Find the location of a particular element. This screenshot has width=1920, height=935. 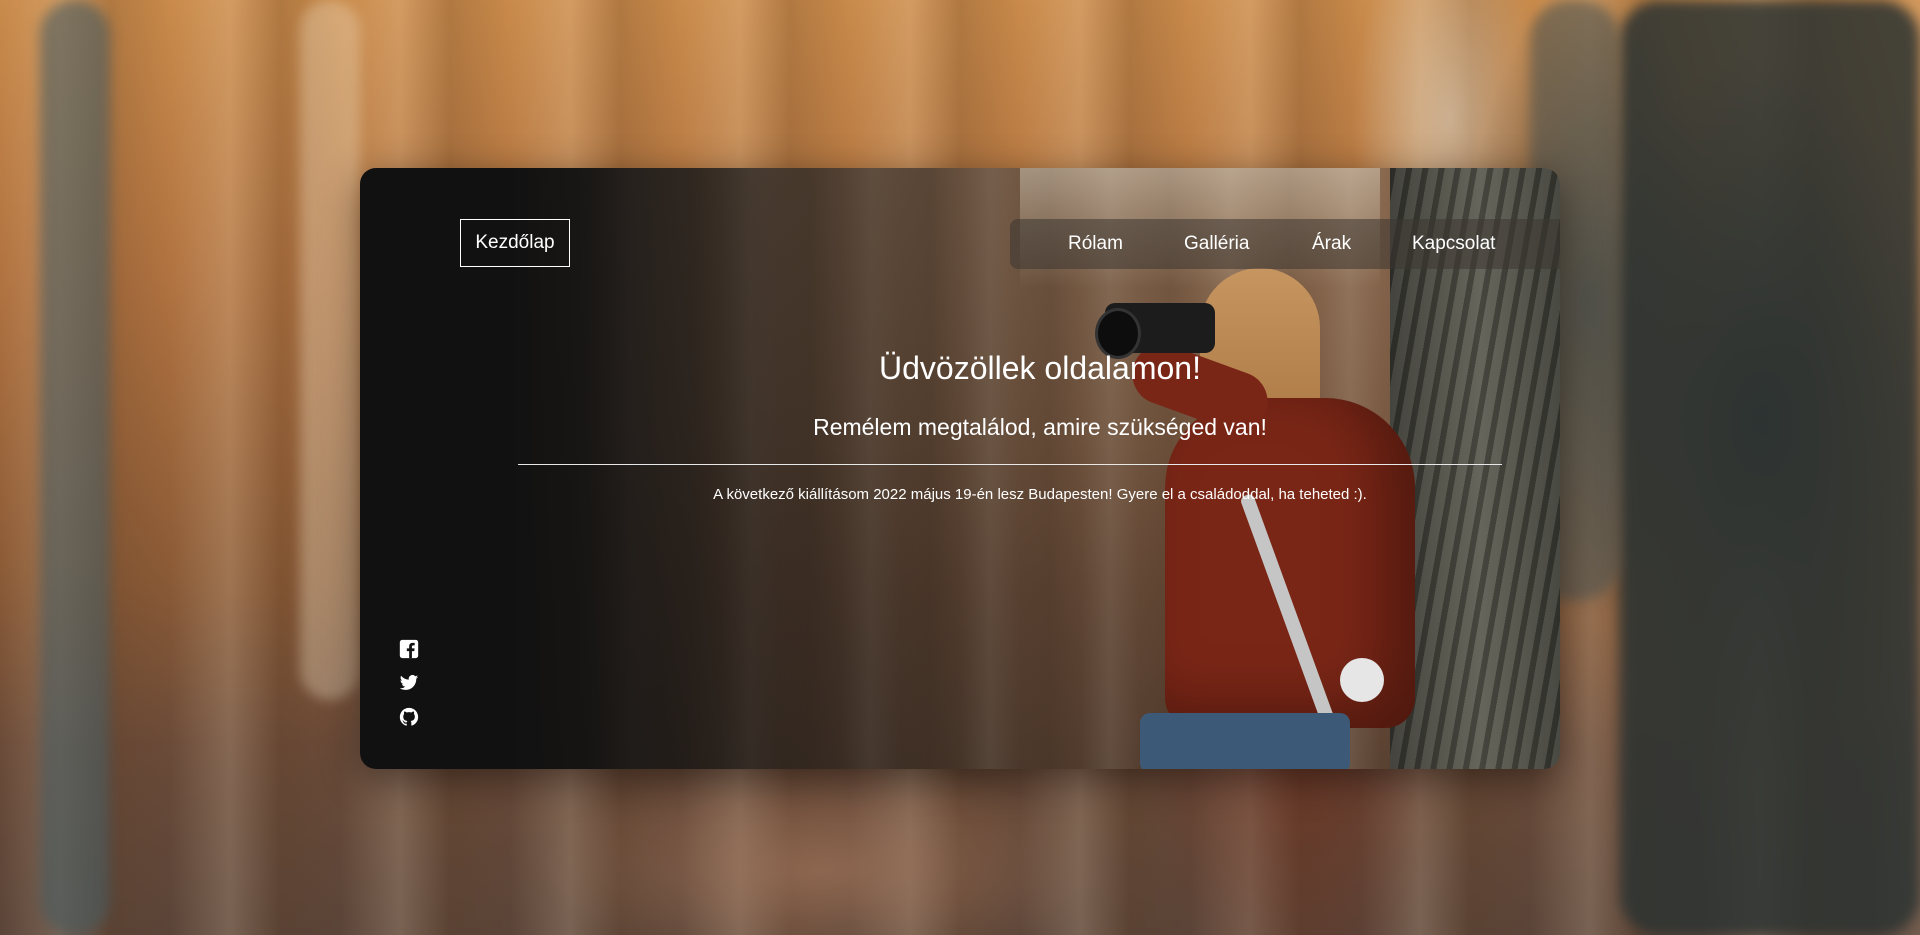

nav-item-prices: Árak is located at coordinates (1331, 244).